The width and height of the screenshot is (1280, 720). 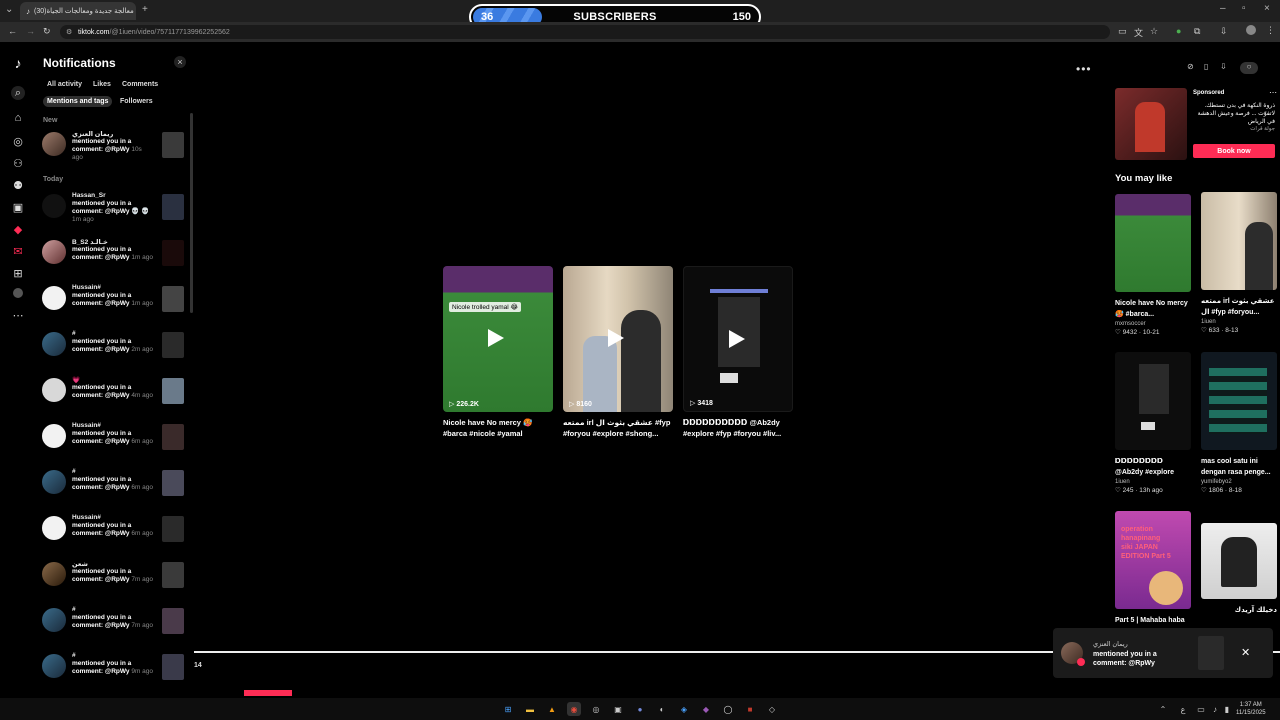 I want to click on tray-chevron-icon: ⌃, so click(x=1163, y=709).